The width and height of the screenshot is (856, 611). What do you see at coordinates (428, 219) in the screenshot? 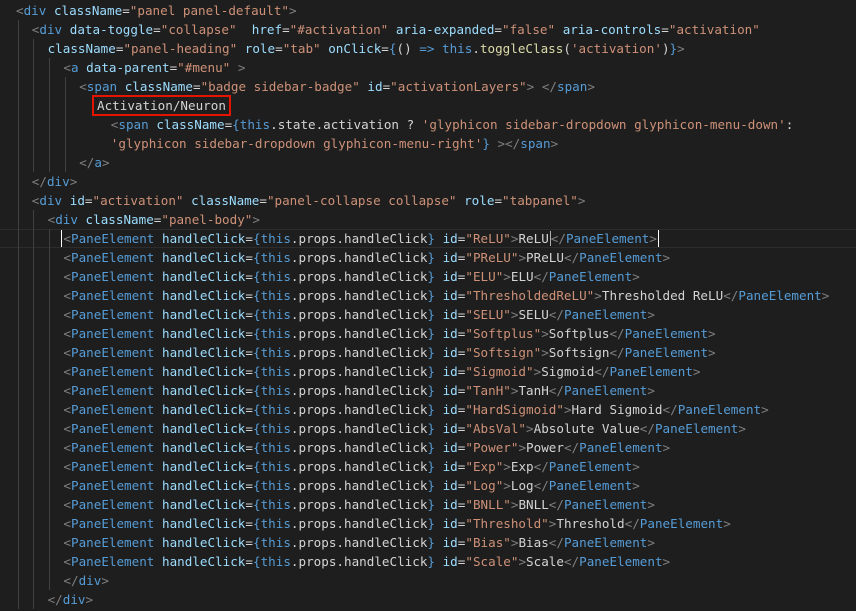
I see `code-line: <div className="panel-body">` at bounding box center [428, 219].